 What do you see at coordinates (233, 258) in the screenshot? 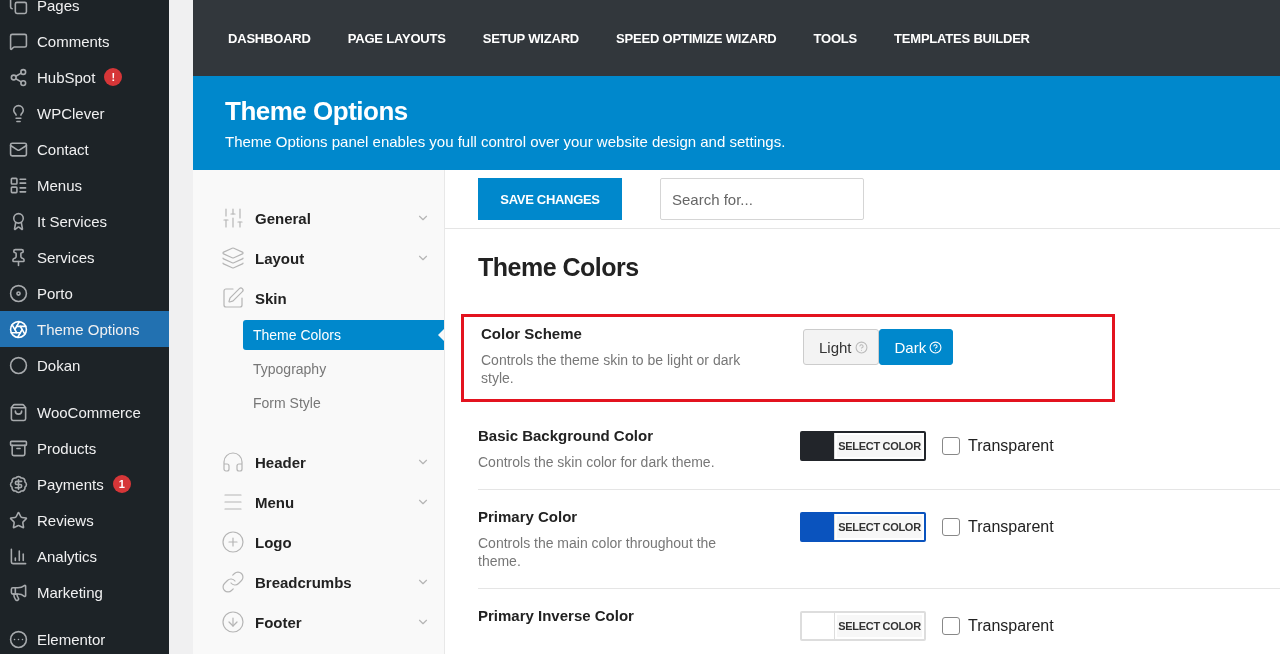
I see `layers-icon` at bounding box center [233, 258].